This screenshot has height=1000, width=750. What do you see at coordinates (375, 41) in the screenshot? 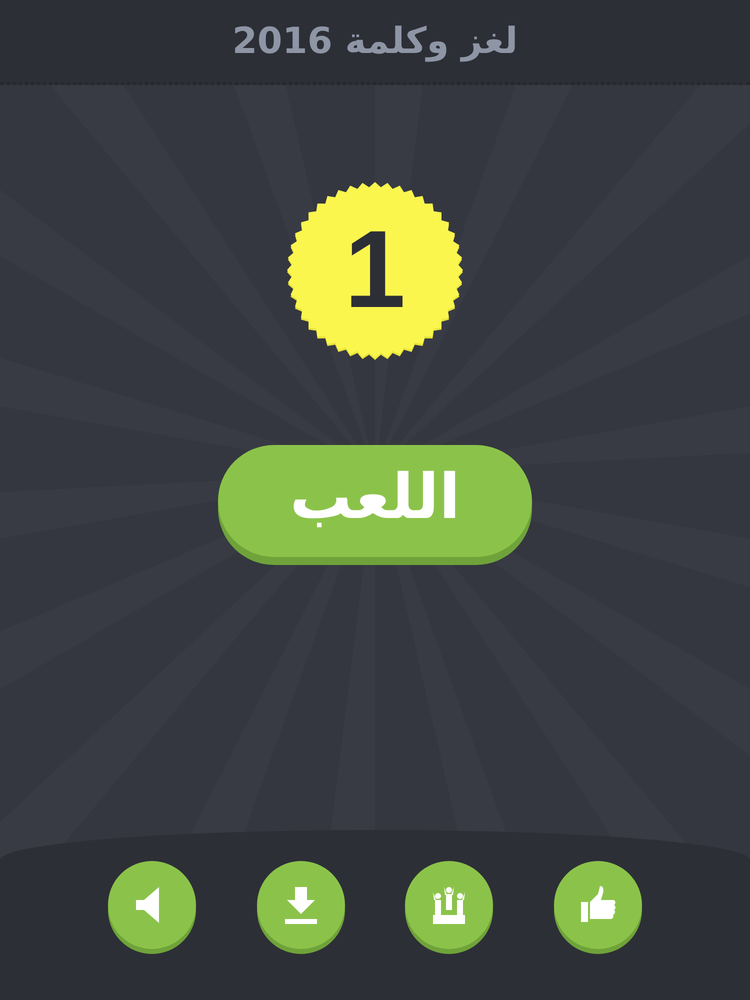
I see `app-title: لغز وكلمة 2016` at bounding box center [375, 41].